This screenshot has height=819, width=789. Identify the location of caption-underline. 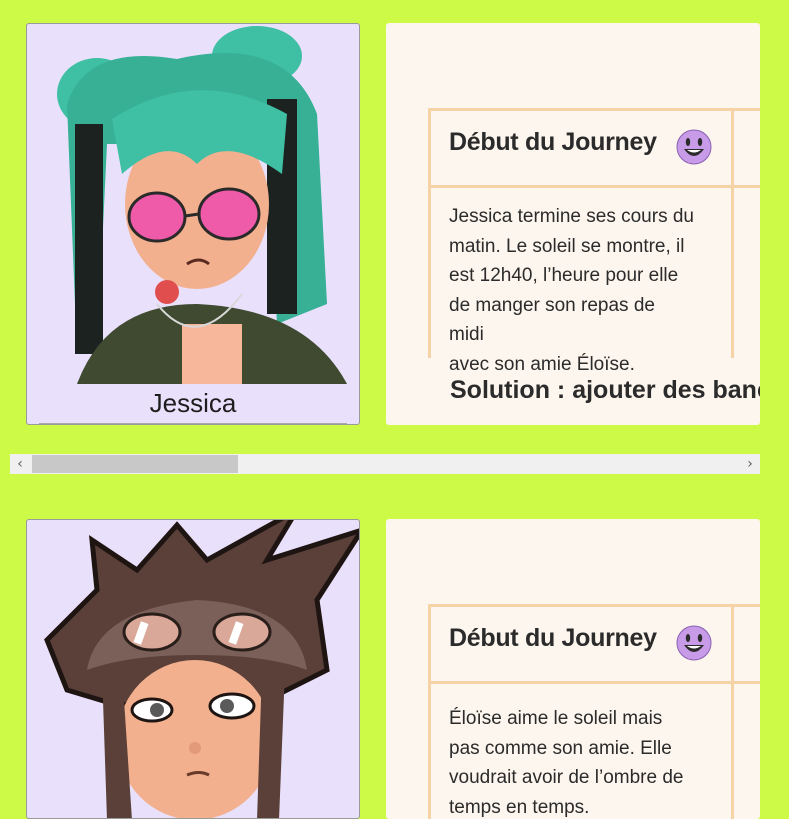
(193, 423).